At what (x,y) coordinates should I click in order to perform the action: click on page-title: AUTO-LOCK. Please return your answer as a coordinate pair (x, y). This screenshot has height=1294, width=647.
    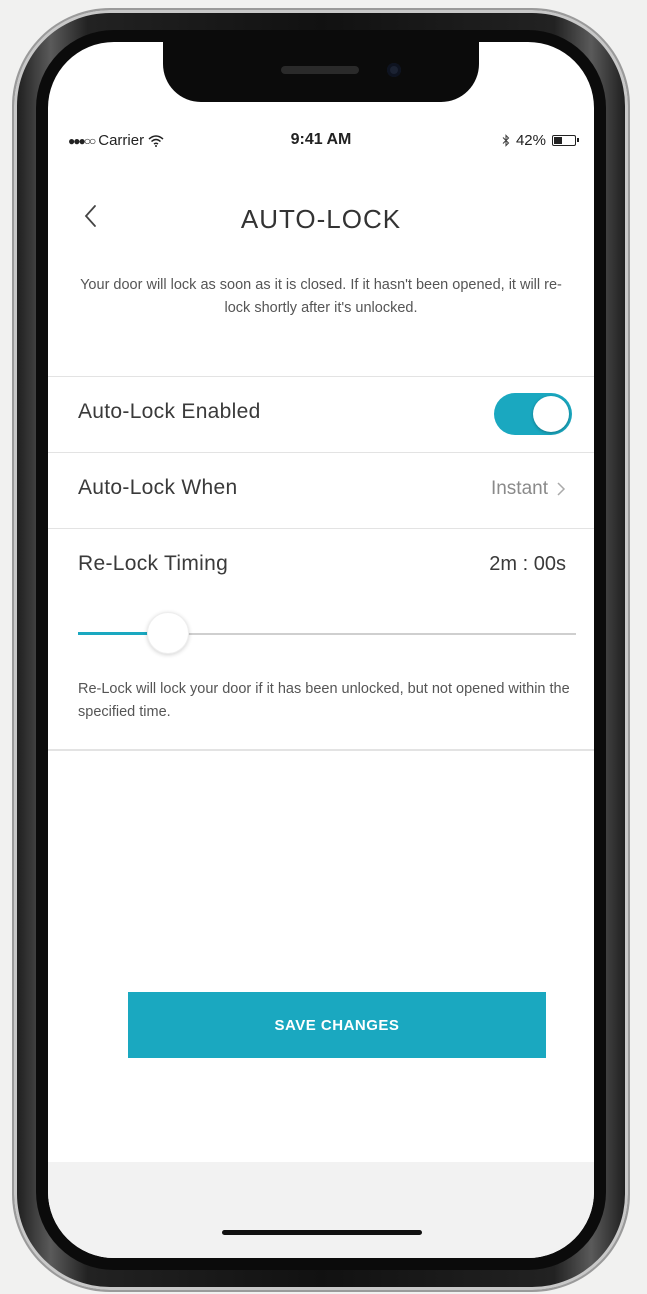
    Looking at the image, I should click on (321, 219).